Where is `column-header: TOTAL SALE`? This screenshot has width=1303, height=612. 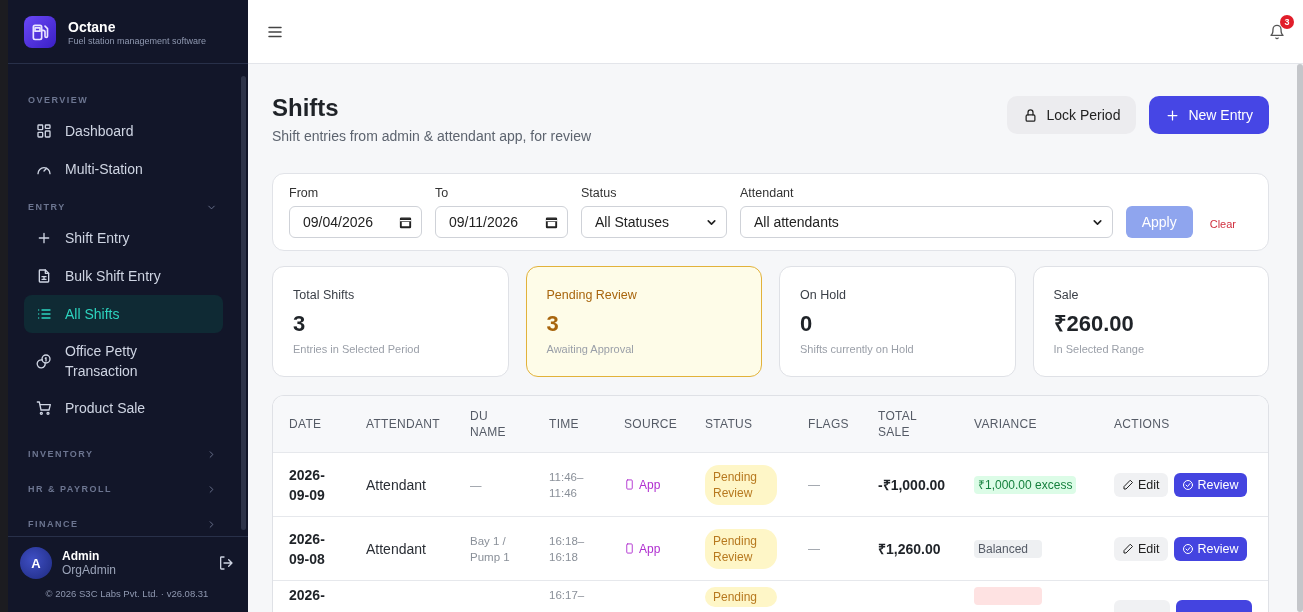
column-header: TOTAL SALE is located at coordinates (897, 424).